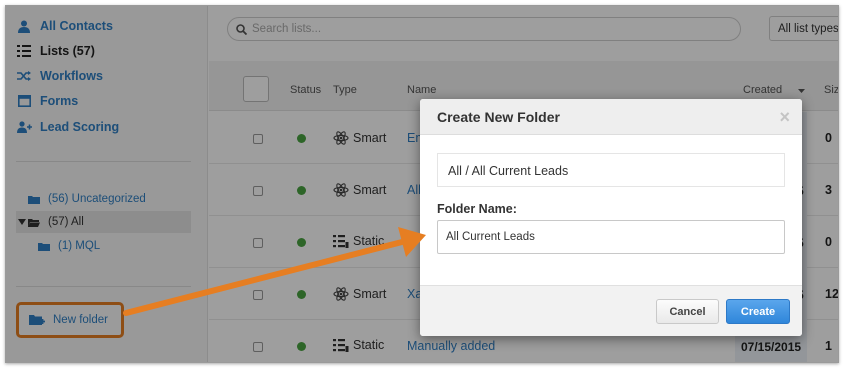 The image size is (844, 370). What do you see at coordinates (498, 117) in the screenshot?
I see `modal-title: Create New Folder` at bounding box center [498, 117].